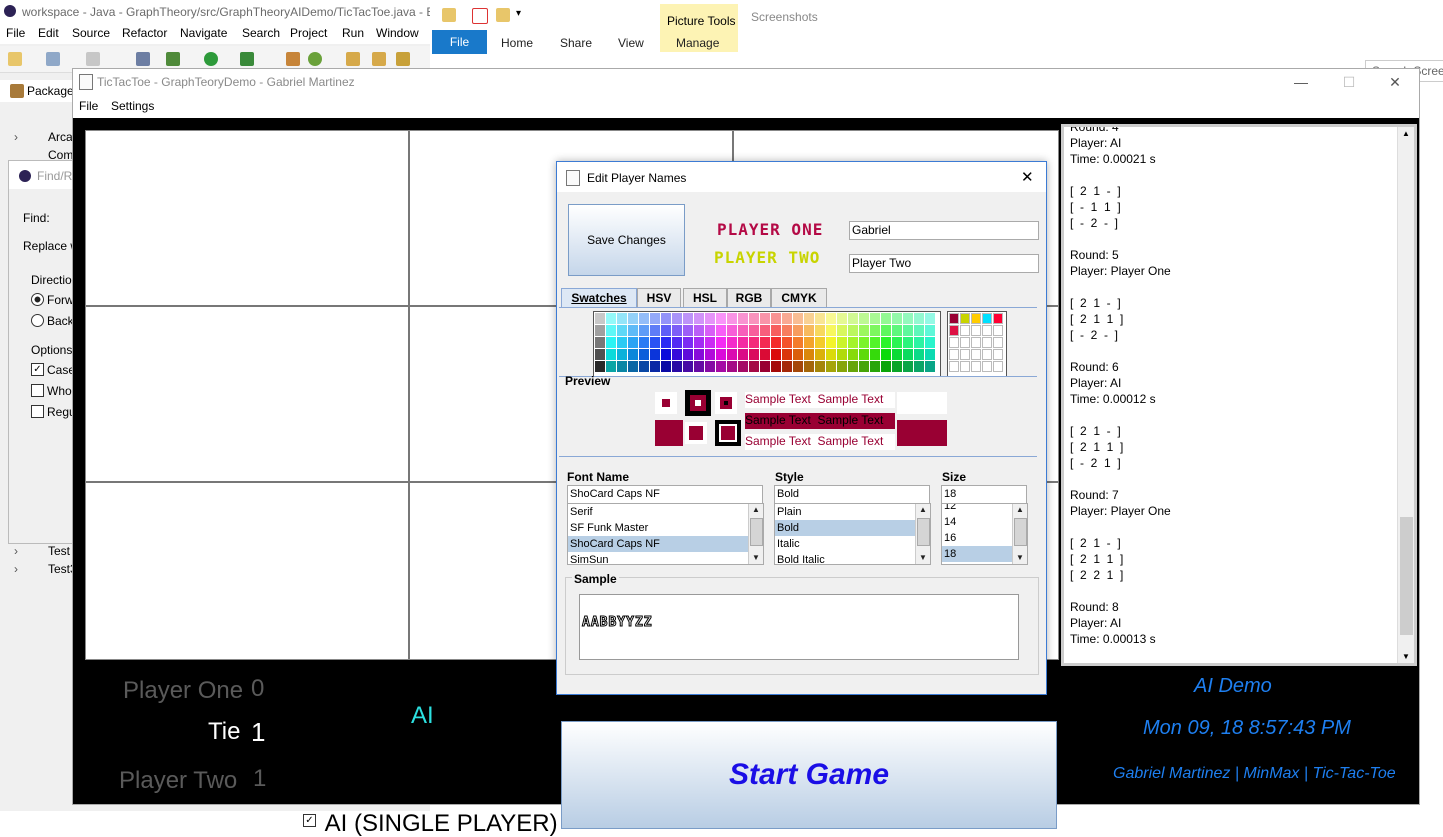  What do you see at coordinates (626, 240) in the screenshot?
I see `save-changes-button: Save Changes` at bounding box center [626, 240].